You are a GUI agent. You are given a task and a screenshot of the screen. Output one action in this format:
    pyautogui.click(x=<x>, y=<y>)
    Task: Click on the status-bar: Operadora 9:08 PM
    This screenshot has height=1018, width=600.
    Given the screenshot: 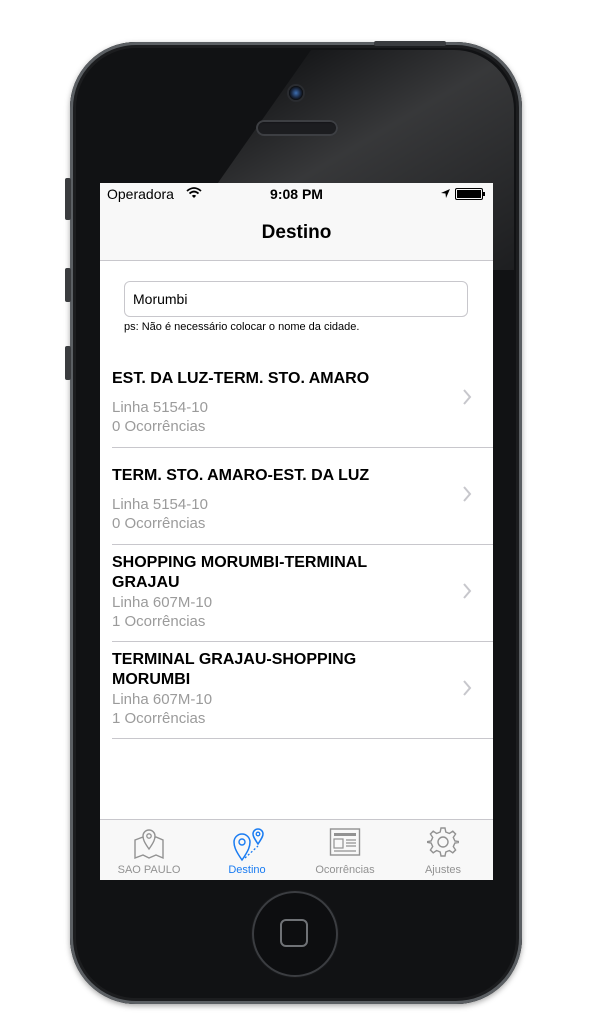 What is the action you would take?
    pyautogui.click(x=296, y=194)
    